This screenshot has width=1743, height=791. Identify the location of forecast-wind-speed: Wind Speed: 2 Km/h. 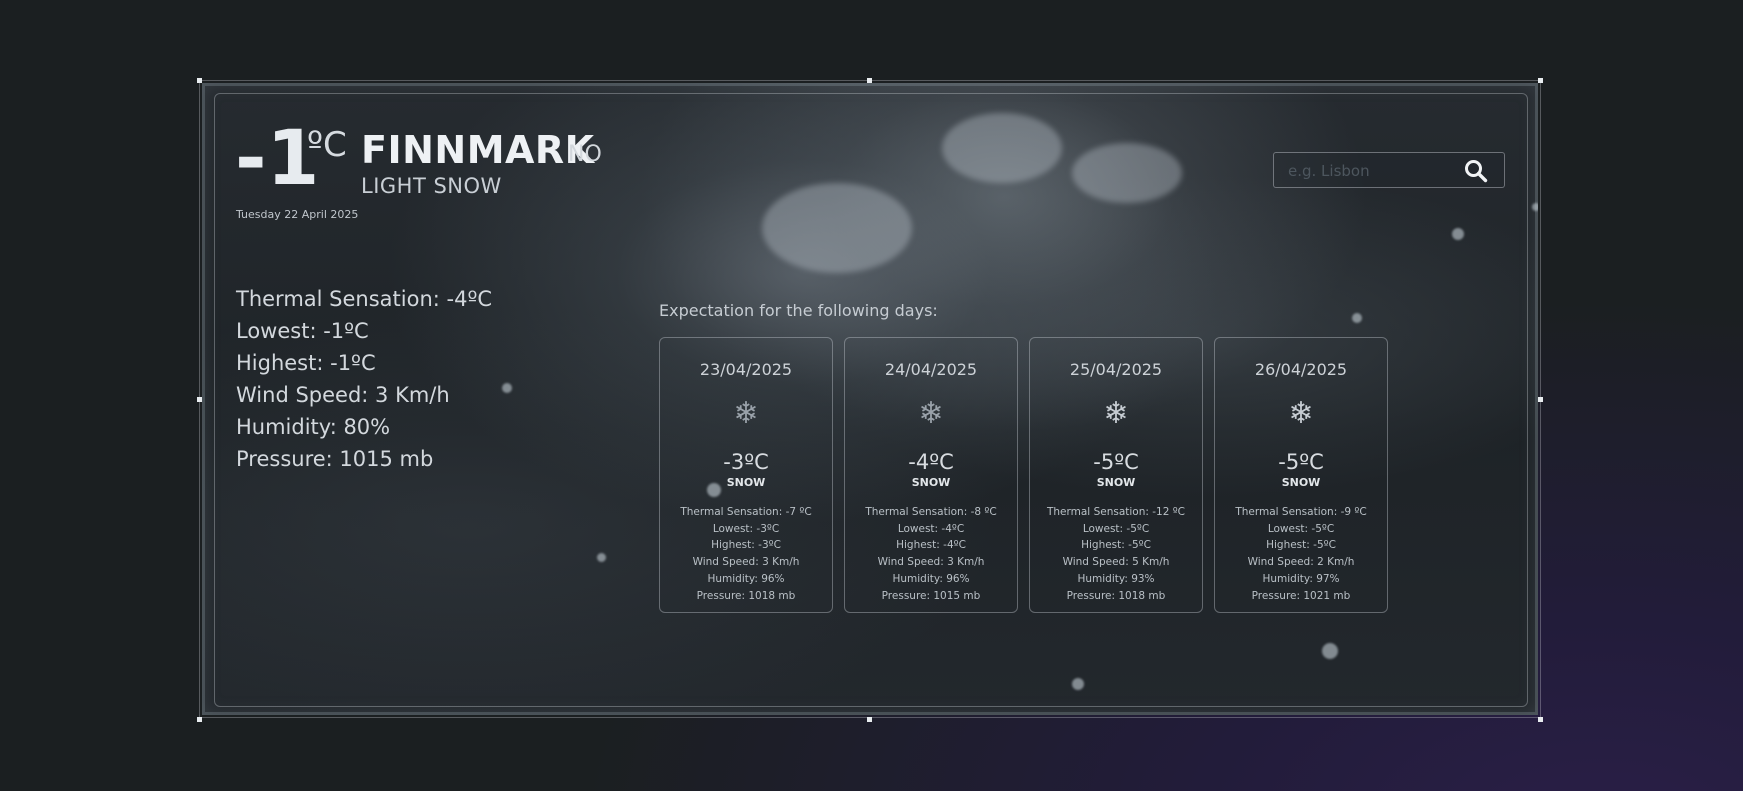
(1301, 562).